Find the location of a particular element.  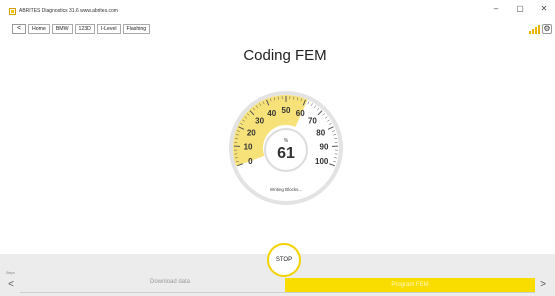

steps-label: Steps is located at coordinates (10, 273).